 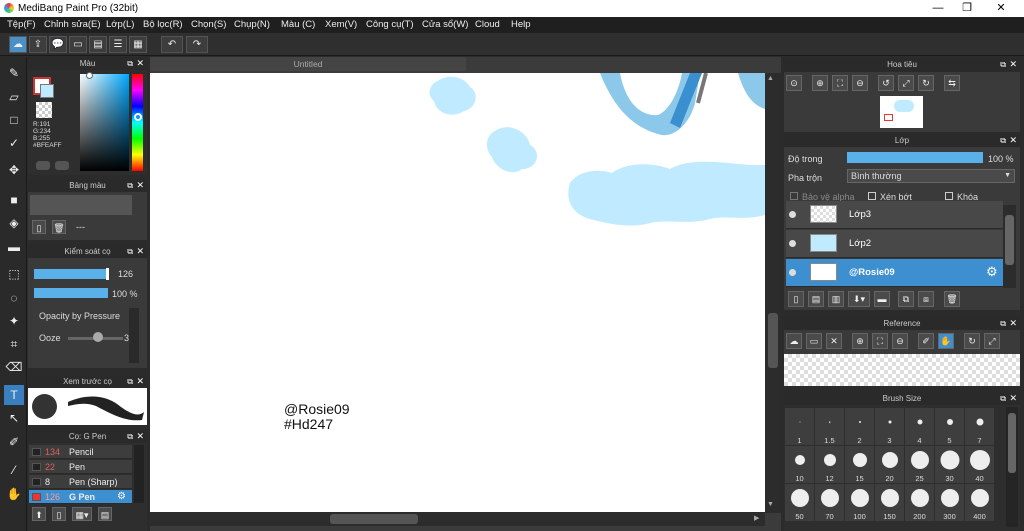 I want to click on brush-size-cell: 30, so click(x=949, y=464).